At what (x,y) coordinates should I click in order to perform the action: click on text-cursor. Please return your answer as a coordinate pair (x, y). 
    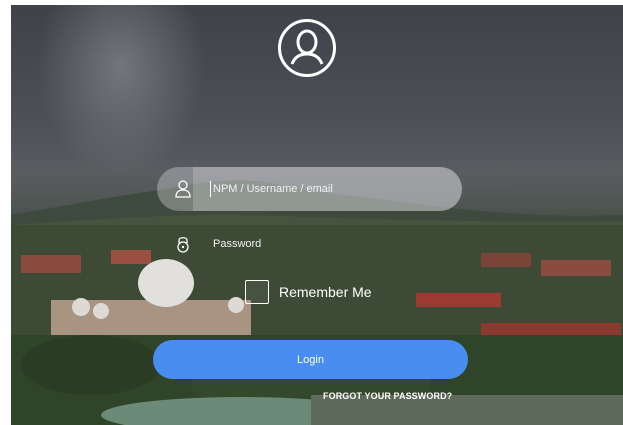
    Looking at the image, I should click on (210, 189).